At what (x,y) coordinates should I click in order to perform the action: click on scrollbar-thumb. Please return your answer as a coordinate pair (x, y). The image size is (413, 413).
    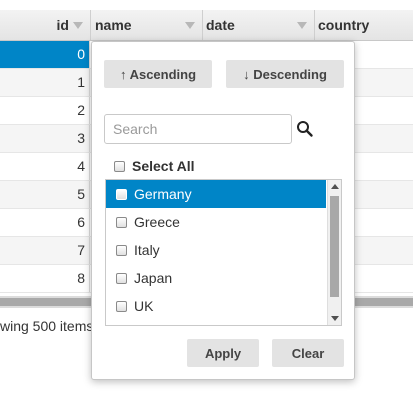
    Looking at the image, I should click on (334, 246).